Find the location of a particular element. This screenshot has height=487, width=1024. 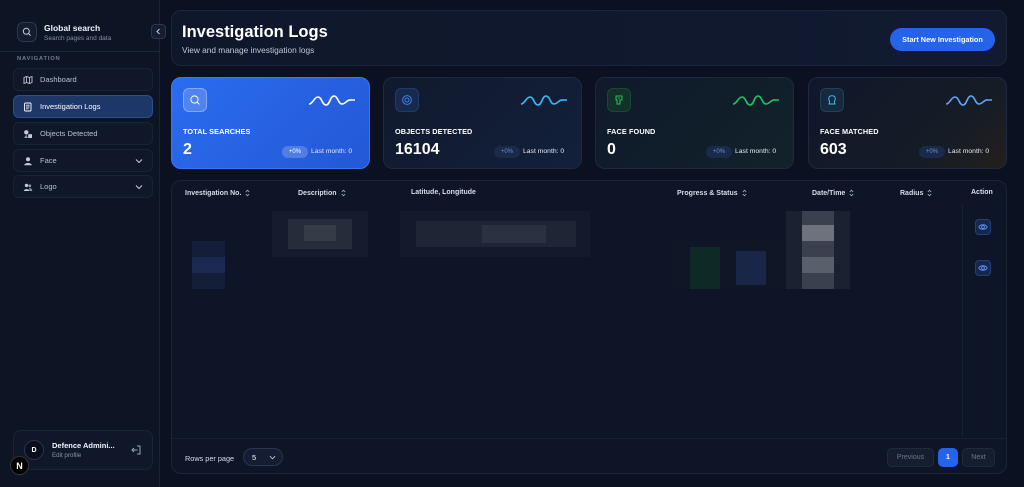

column-header-action: Action is located at coordinates (982, 192).